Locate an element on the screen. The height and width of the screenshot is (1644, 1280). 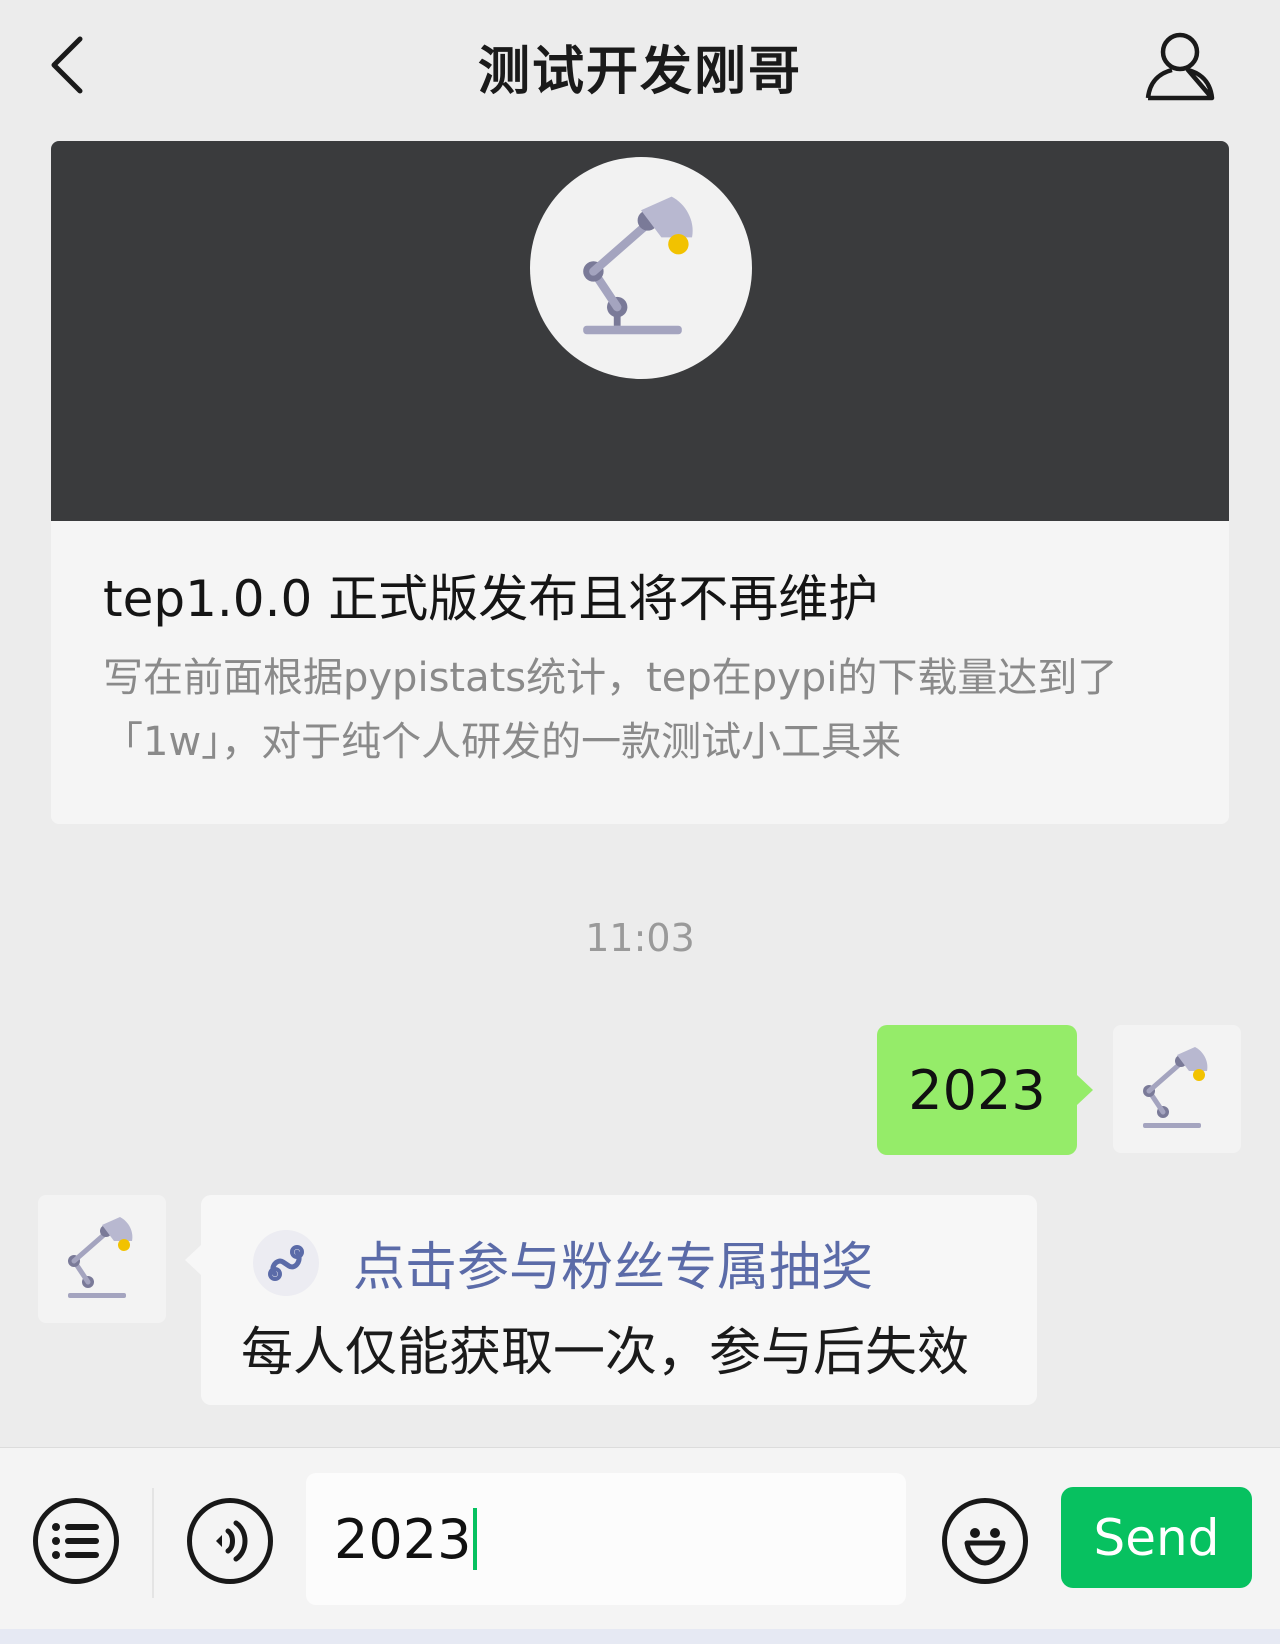
person-icon is located at coordinates (1180, 66).